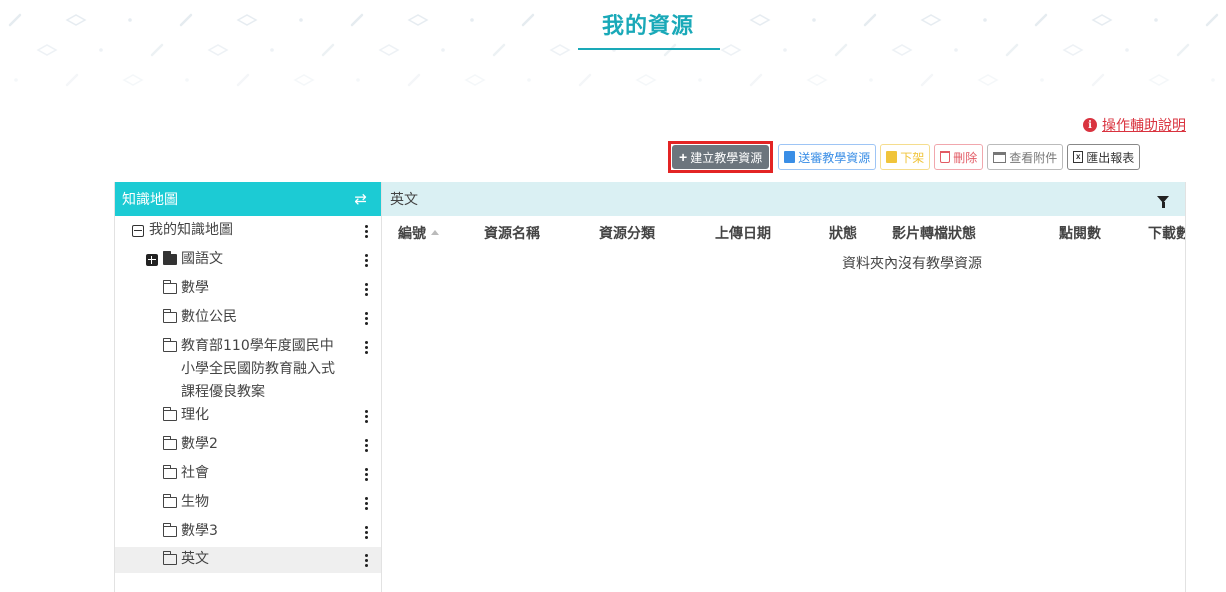 Image resolution: width=1226 pixels, height=592 pixels. I want to click on column-header-status: 狀態, so click(843, 233).